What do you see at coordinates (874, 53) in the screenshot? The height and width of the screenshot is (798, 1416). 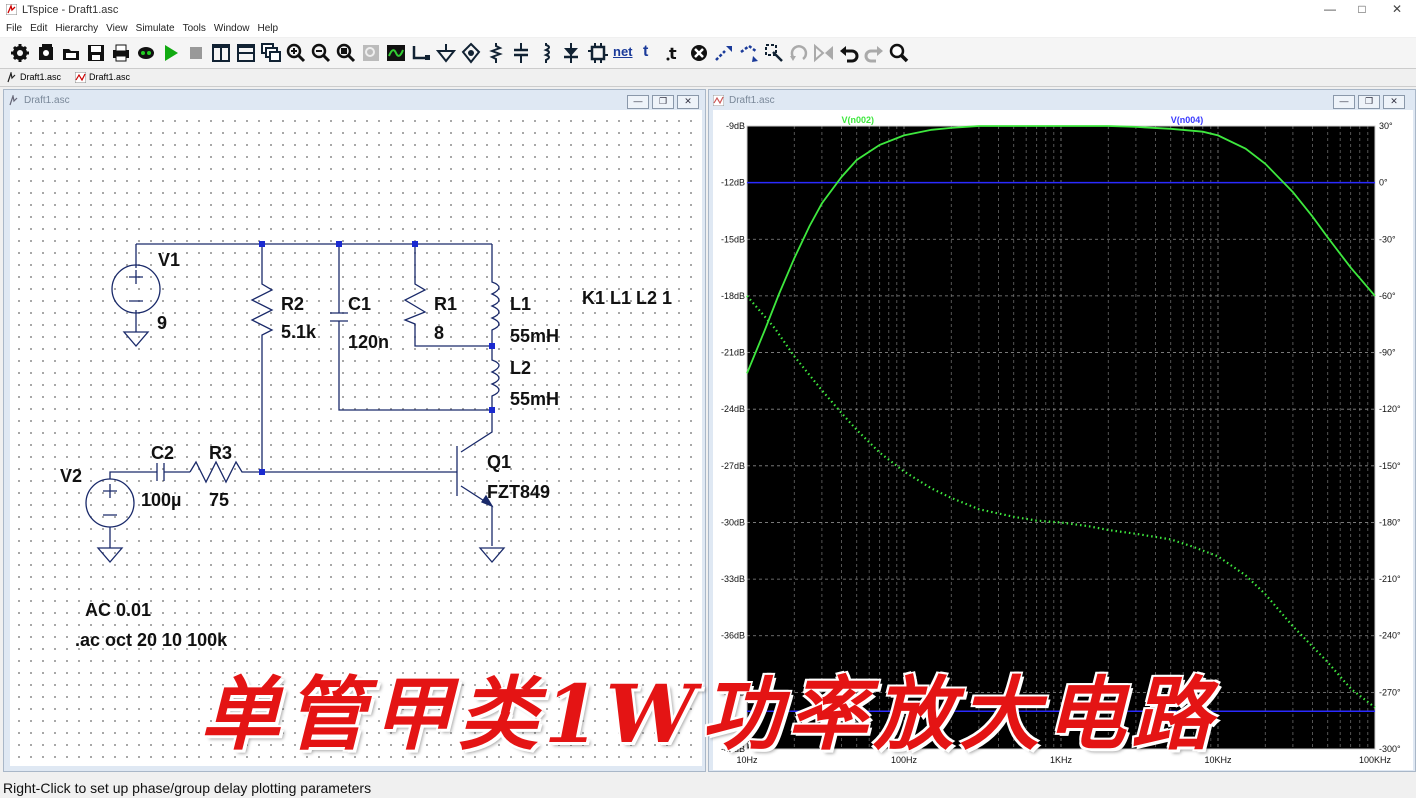 I see `redo-icon` at bounding box center [874, 53].